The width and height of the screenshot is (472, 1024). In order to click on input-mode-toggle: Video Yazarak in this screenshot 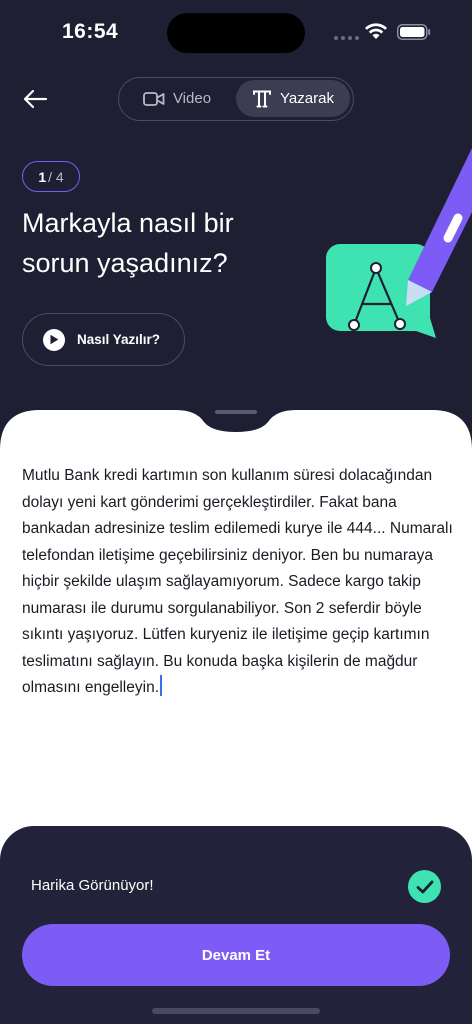, I will do `click(236, 99)`.